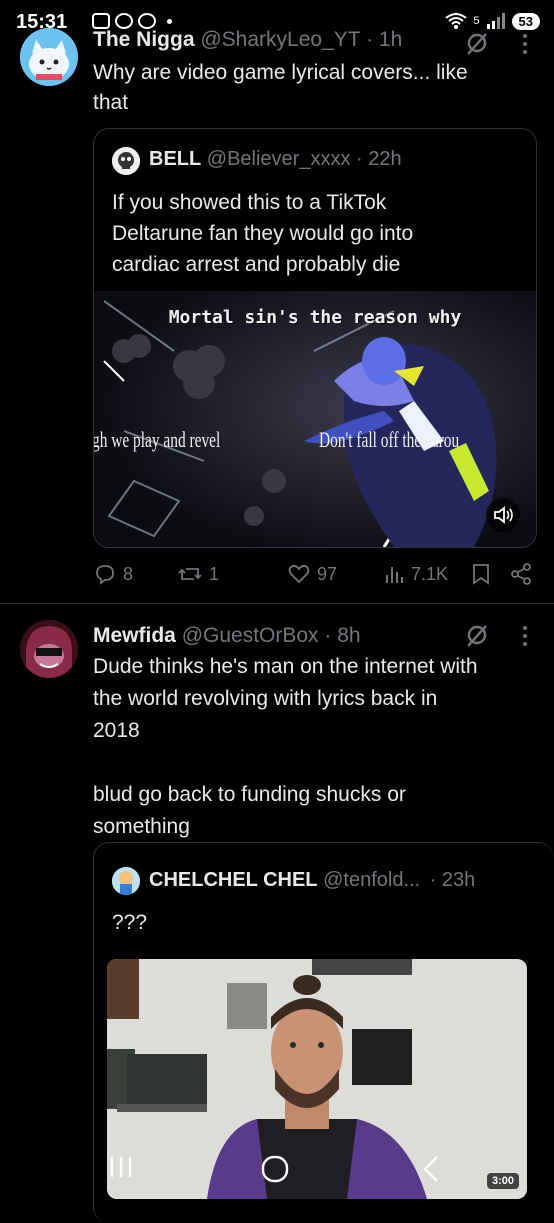 This screenshot has height=1223, width=554. I want to click on quote-display-name: BELL, so click(175, 159).